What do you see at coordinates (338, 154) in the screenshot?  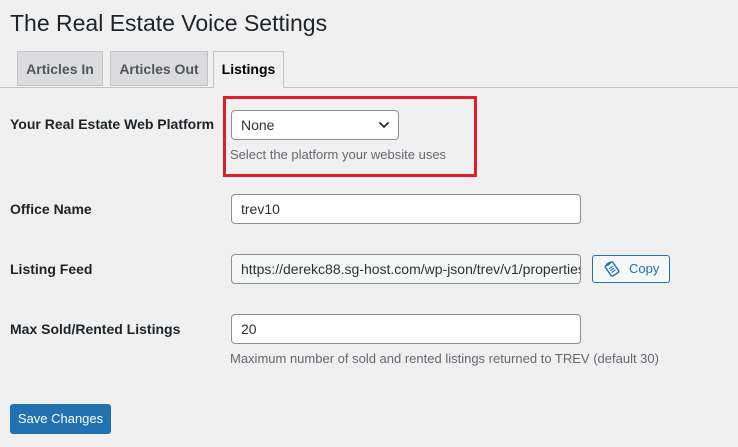 I see `platform-description: Select the platform your website uses` at bounding box center [338, 154].